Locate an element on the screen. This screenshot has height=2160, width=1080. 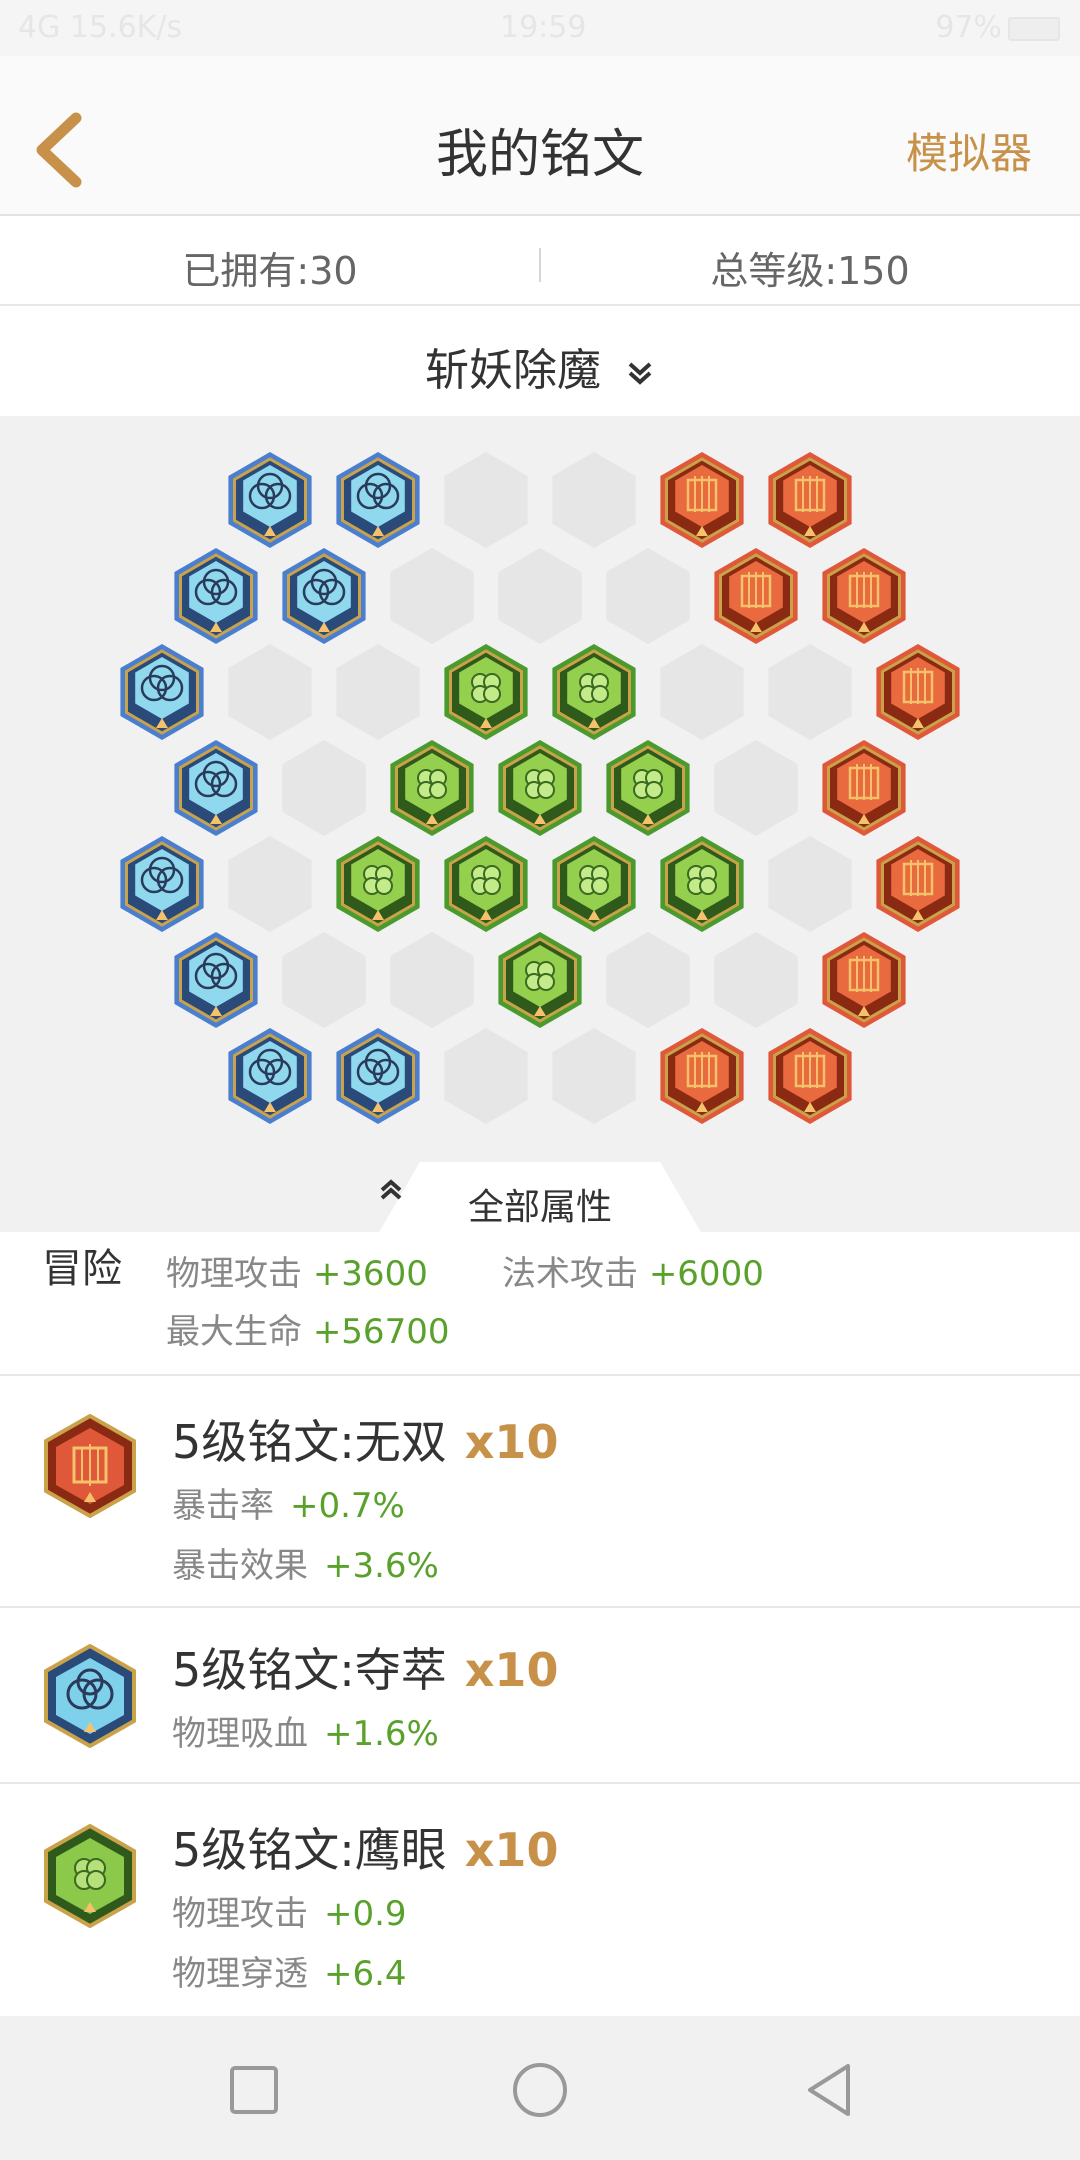
all-attributes-tab: 全部属性 is located at coordinates (540, 1198).